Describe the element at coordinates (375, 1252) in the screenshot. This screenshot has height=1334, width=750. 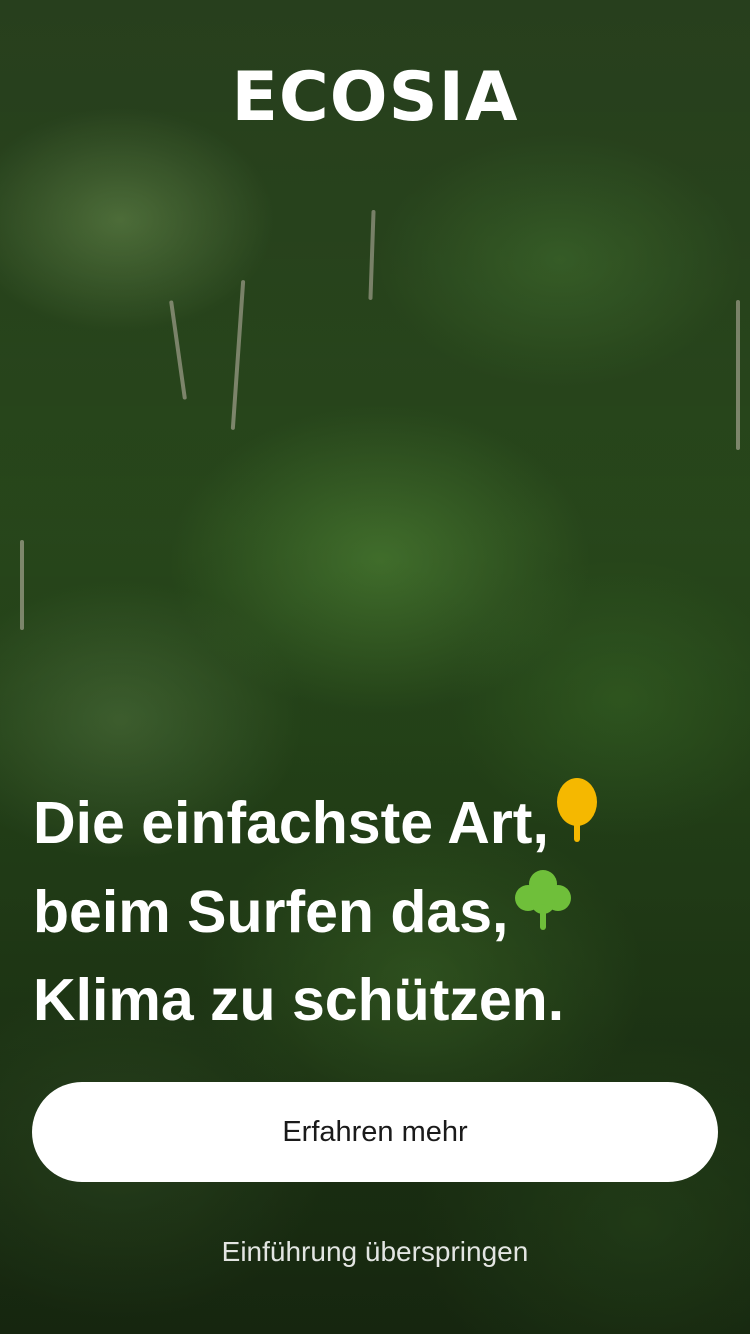
I see `skip-intro-link: Einführung überspringen` at that location.